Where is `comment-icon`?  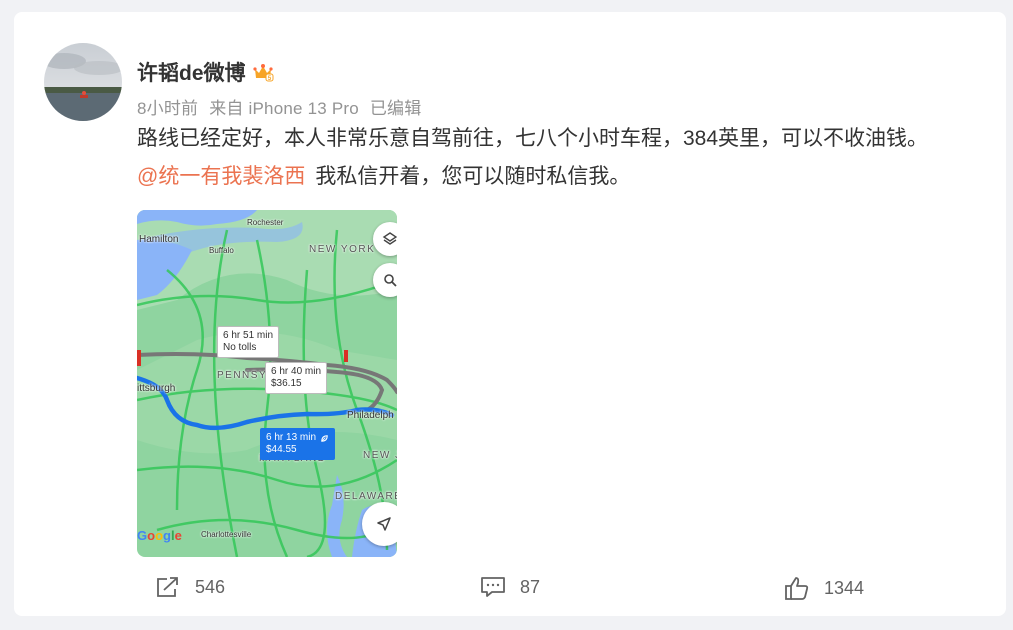
comment-icon is located at coordinates (493, 587).